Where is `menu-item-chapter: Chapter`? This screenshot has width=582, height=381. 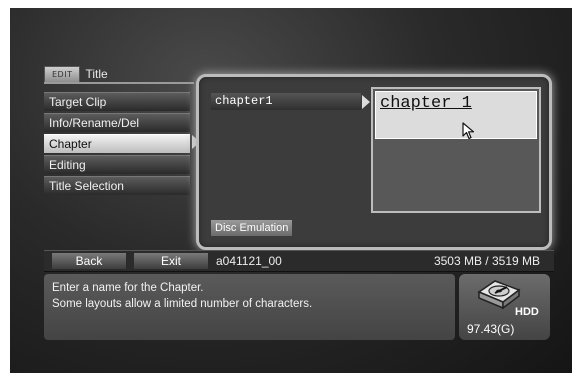 menu-item-chapter: Chapter is located at coordinates (117, 143).